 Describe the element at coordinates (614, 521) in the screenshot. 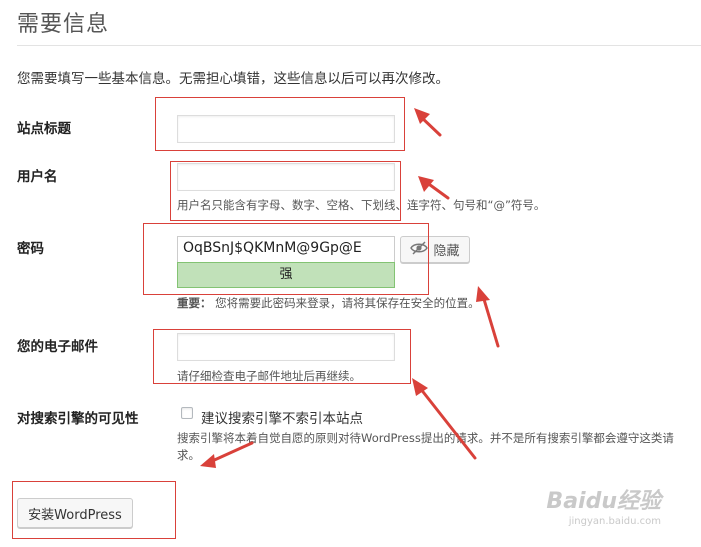

I see `watermark-url: jingyan.baidu.com` at that location.